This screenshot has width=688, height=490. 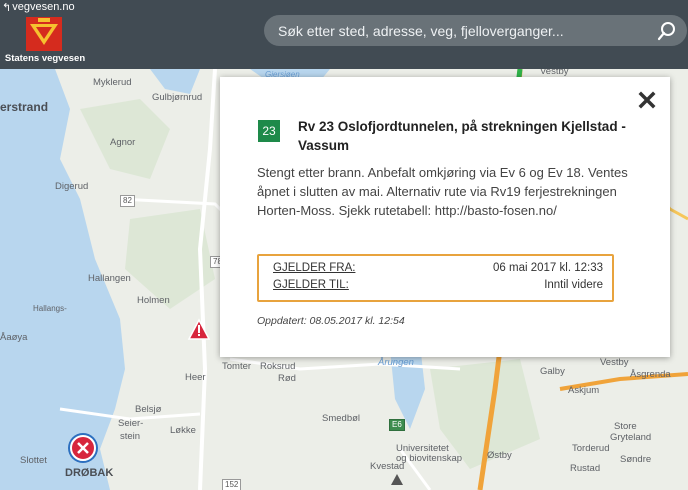 What do you see at coordinates (232, 484) in the screenshot?
I see `road-number-label: 152` at bounding box center [232, 484].